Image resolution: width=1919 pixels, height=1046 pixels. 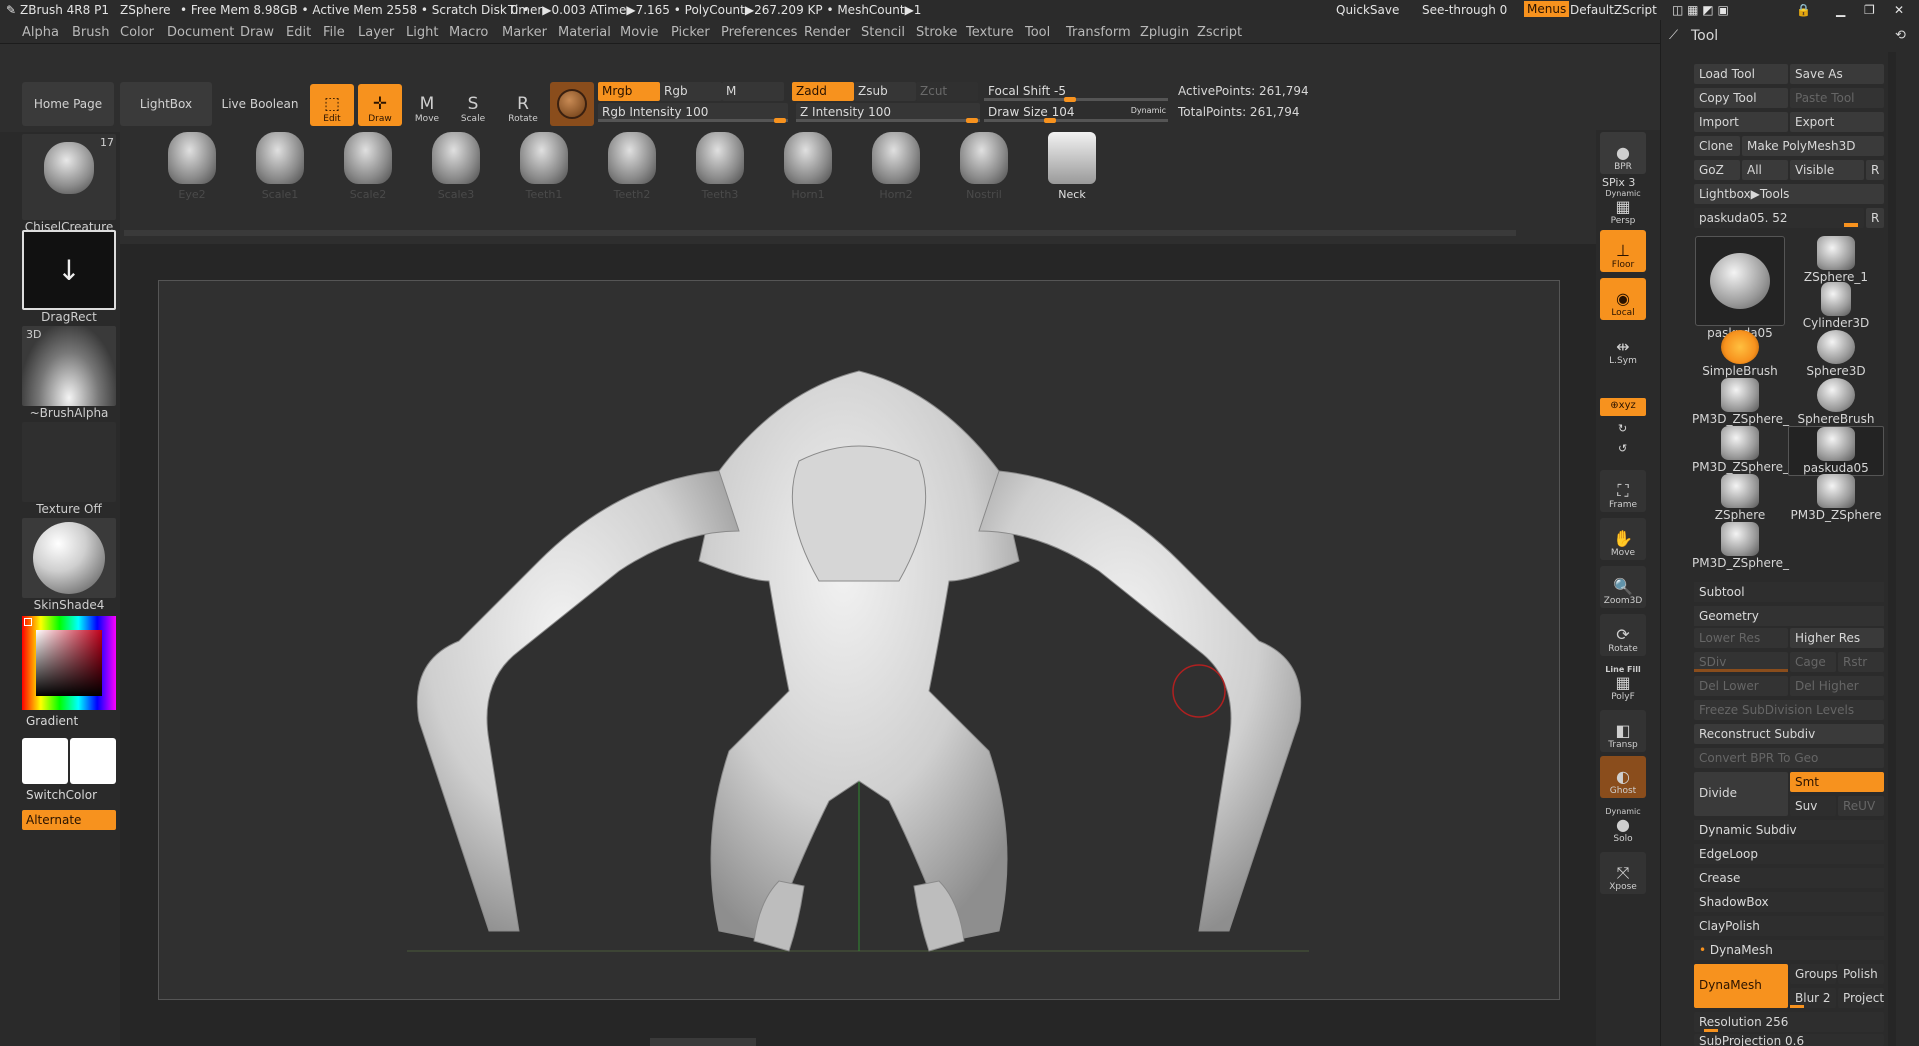 What do you see at coordinates (422, 32) in the screenshot?
I see `menu-light: Light` at bounding box center [422, 32].